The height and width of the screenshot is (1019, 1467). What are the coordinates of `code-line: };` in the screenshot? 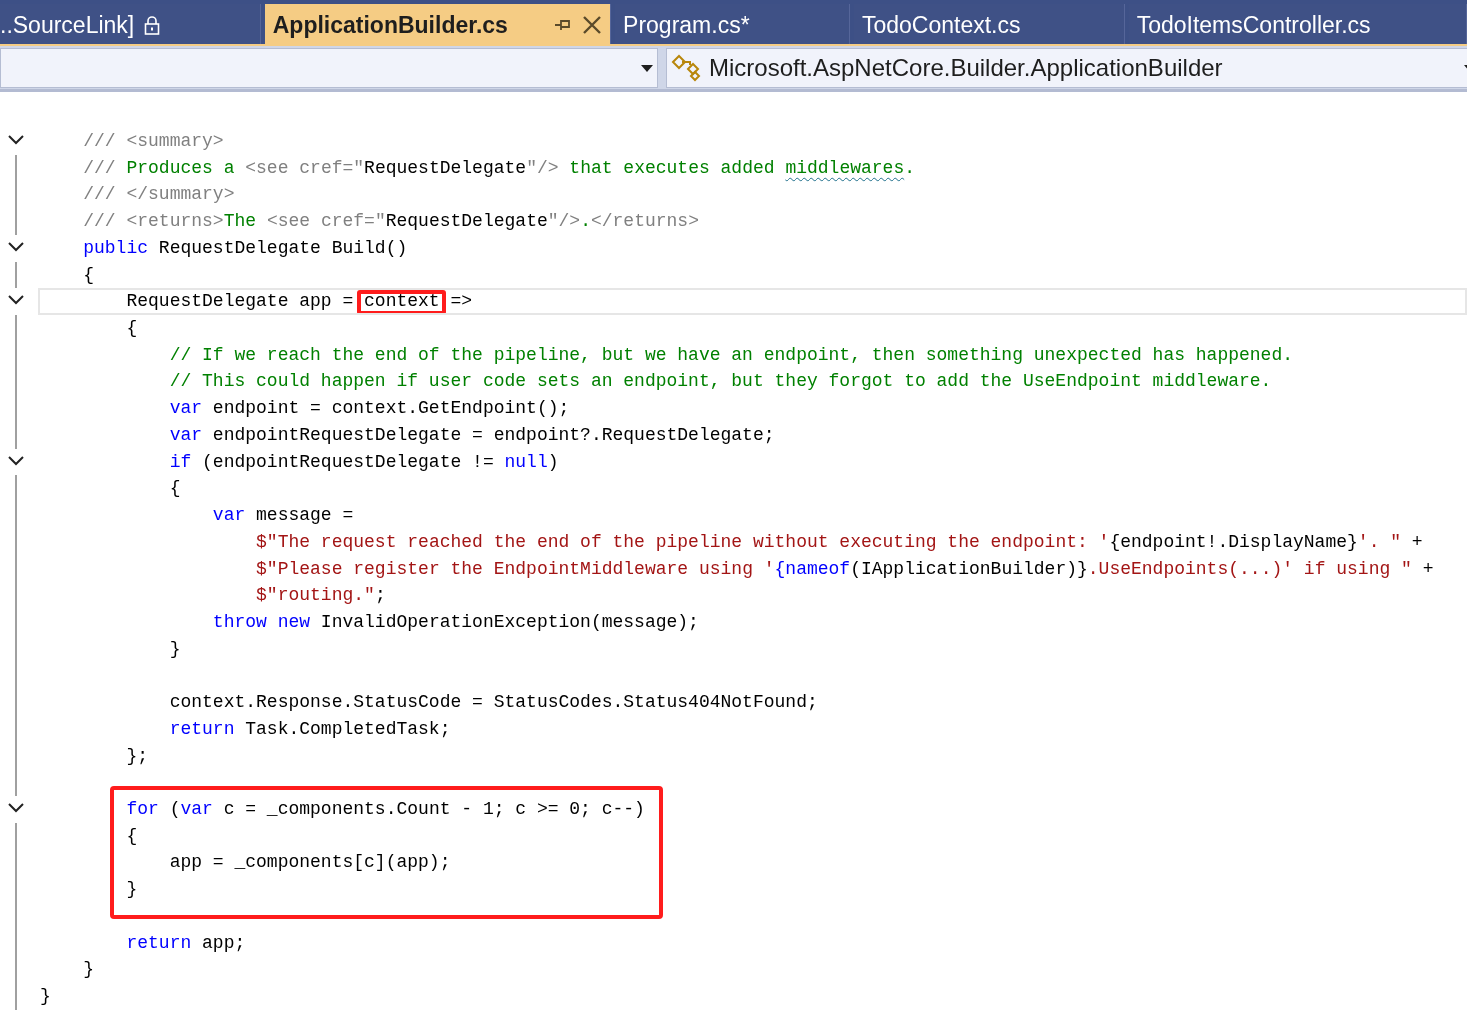 It's located at (137, 756).